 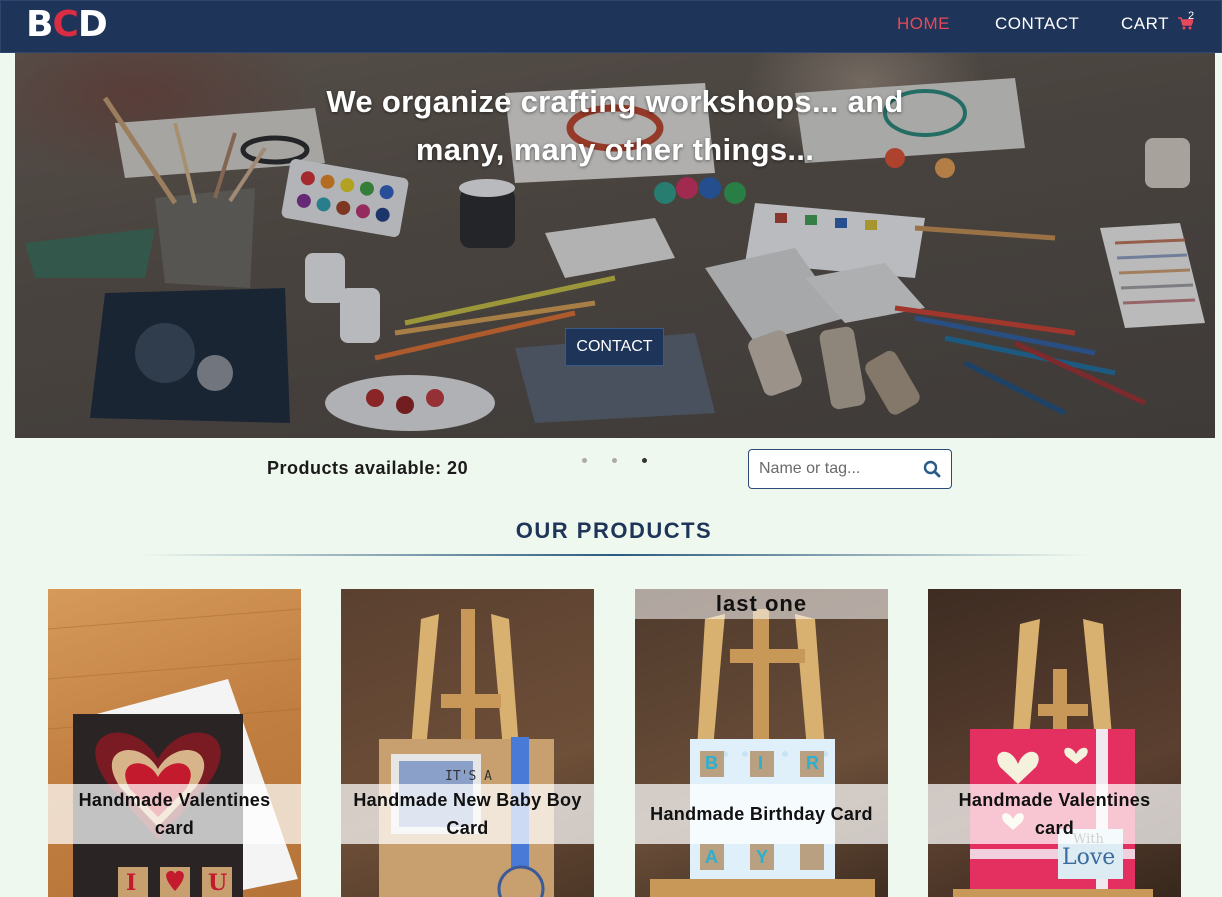 I want to click on product-card: With Love Handmade Valentines card, so click(x=1054, y=743).